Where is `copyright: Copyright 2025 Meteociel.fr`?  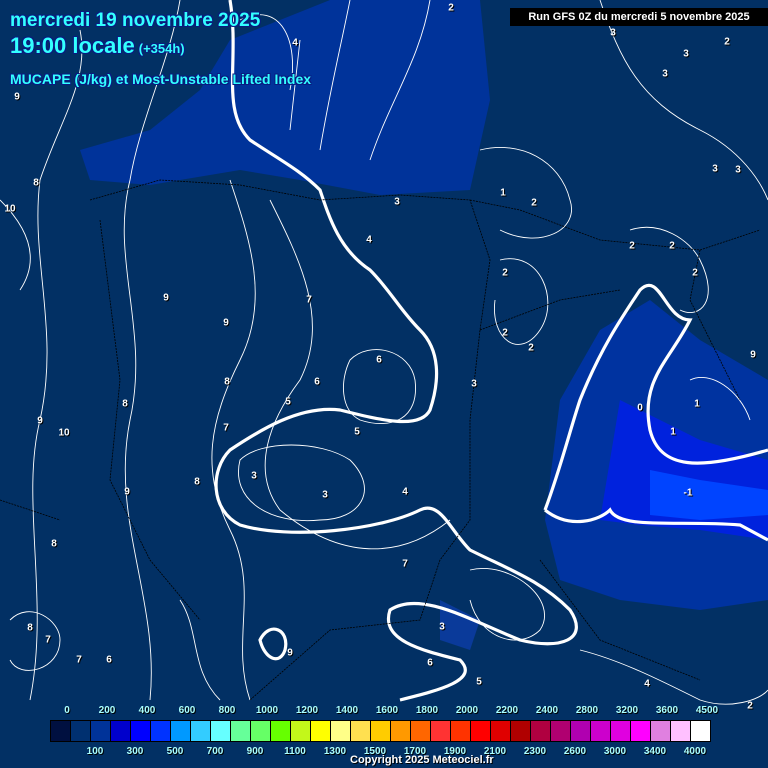
copyright: Copyright 2025 Meteociel.fr is located at coordinates (422, 760).